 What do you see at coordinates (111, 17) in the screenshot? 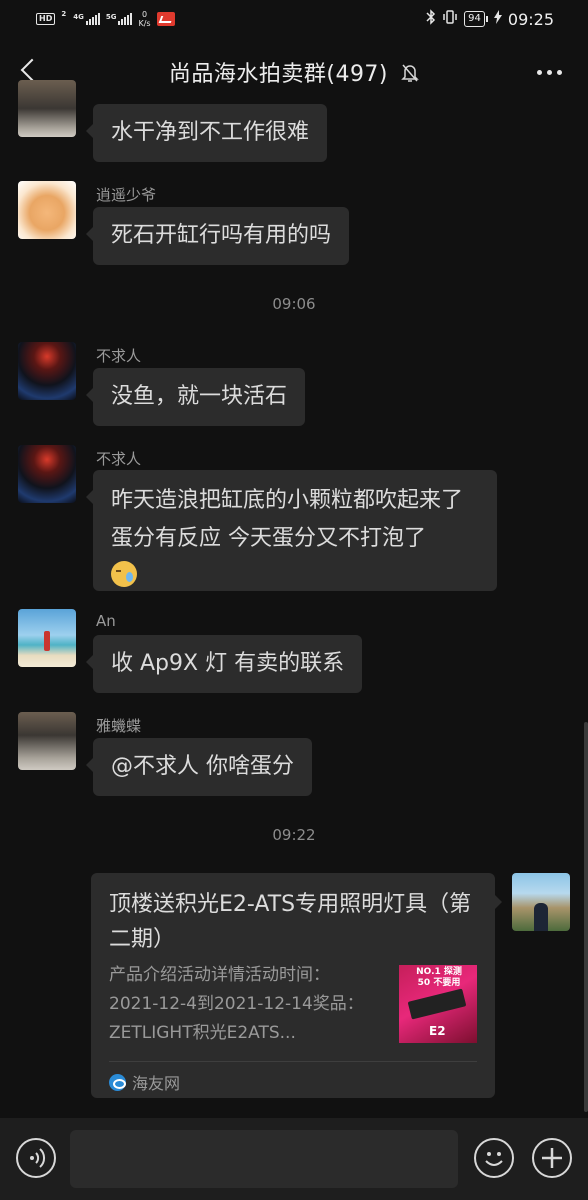
I see `sim2-tech-label: 5G` at bounding box center [111, 17].